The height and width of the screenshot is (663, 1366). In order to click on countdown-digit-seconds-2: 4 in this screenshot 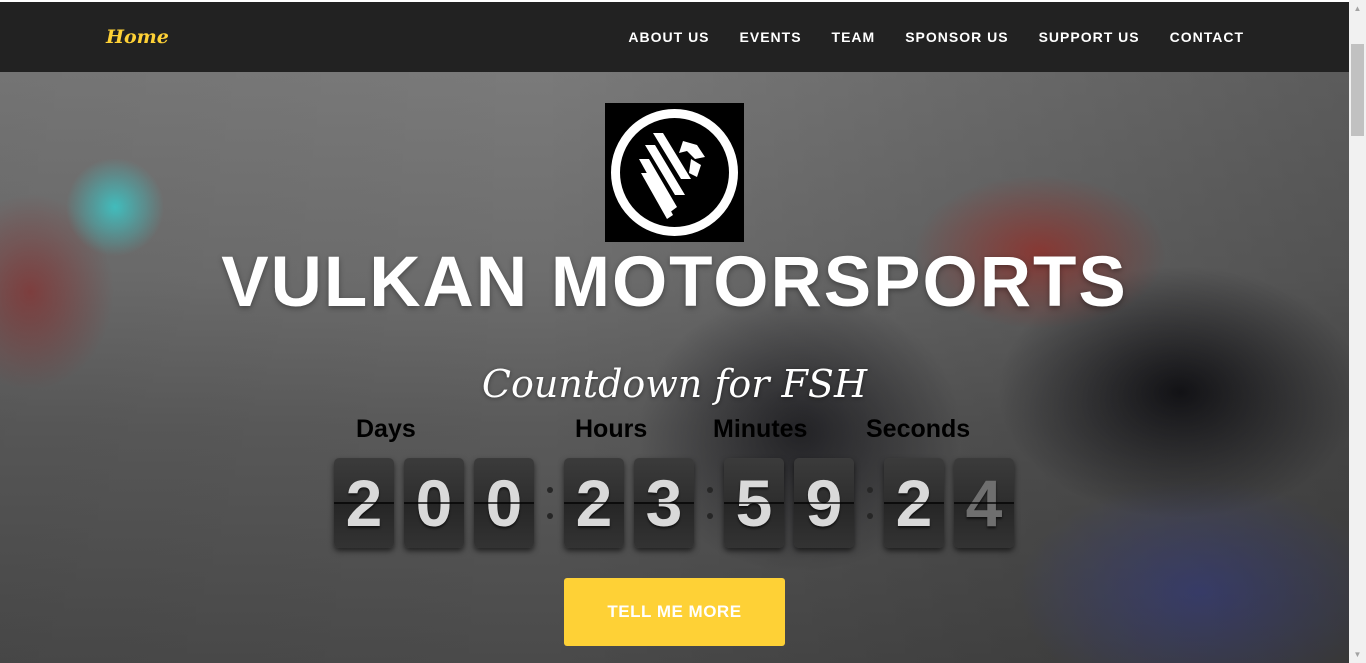, I will do `click(984, 503)`.